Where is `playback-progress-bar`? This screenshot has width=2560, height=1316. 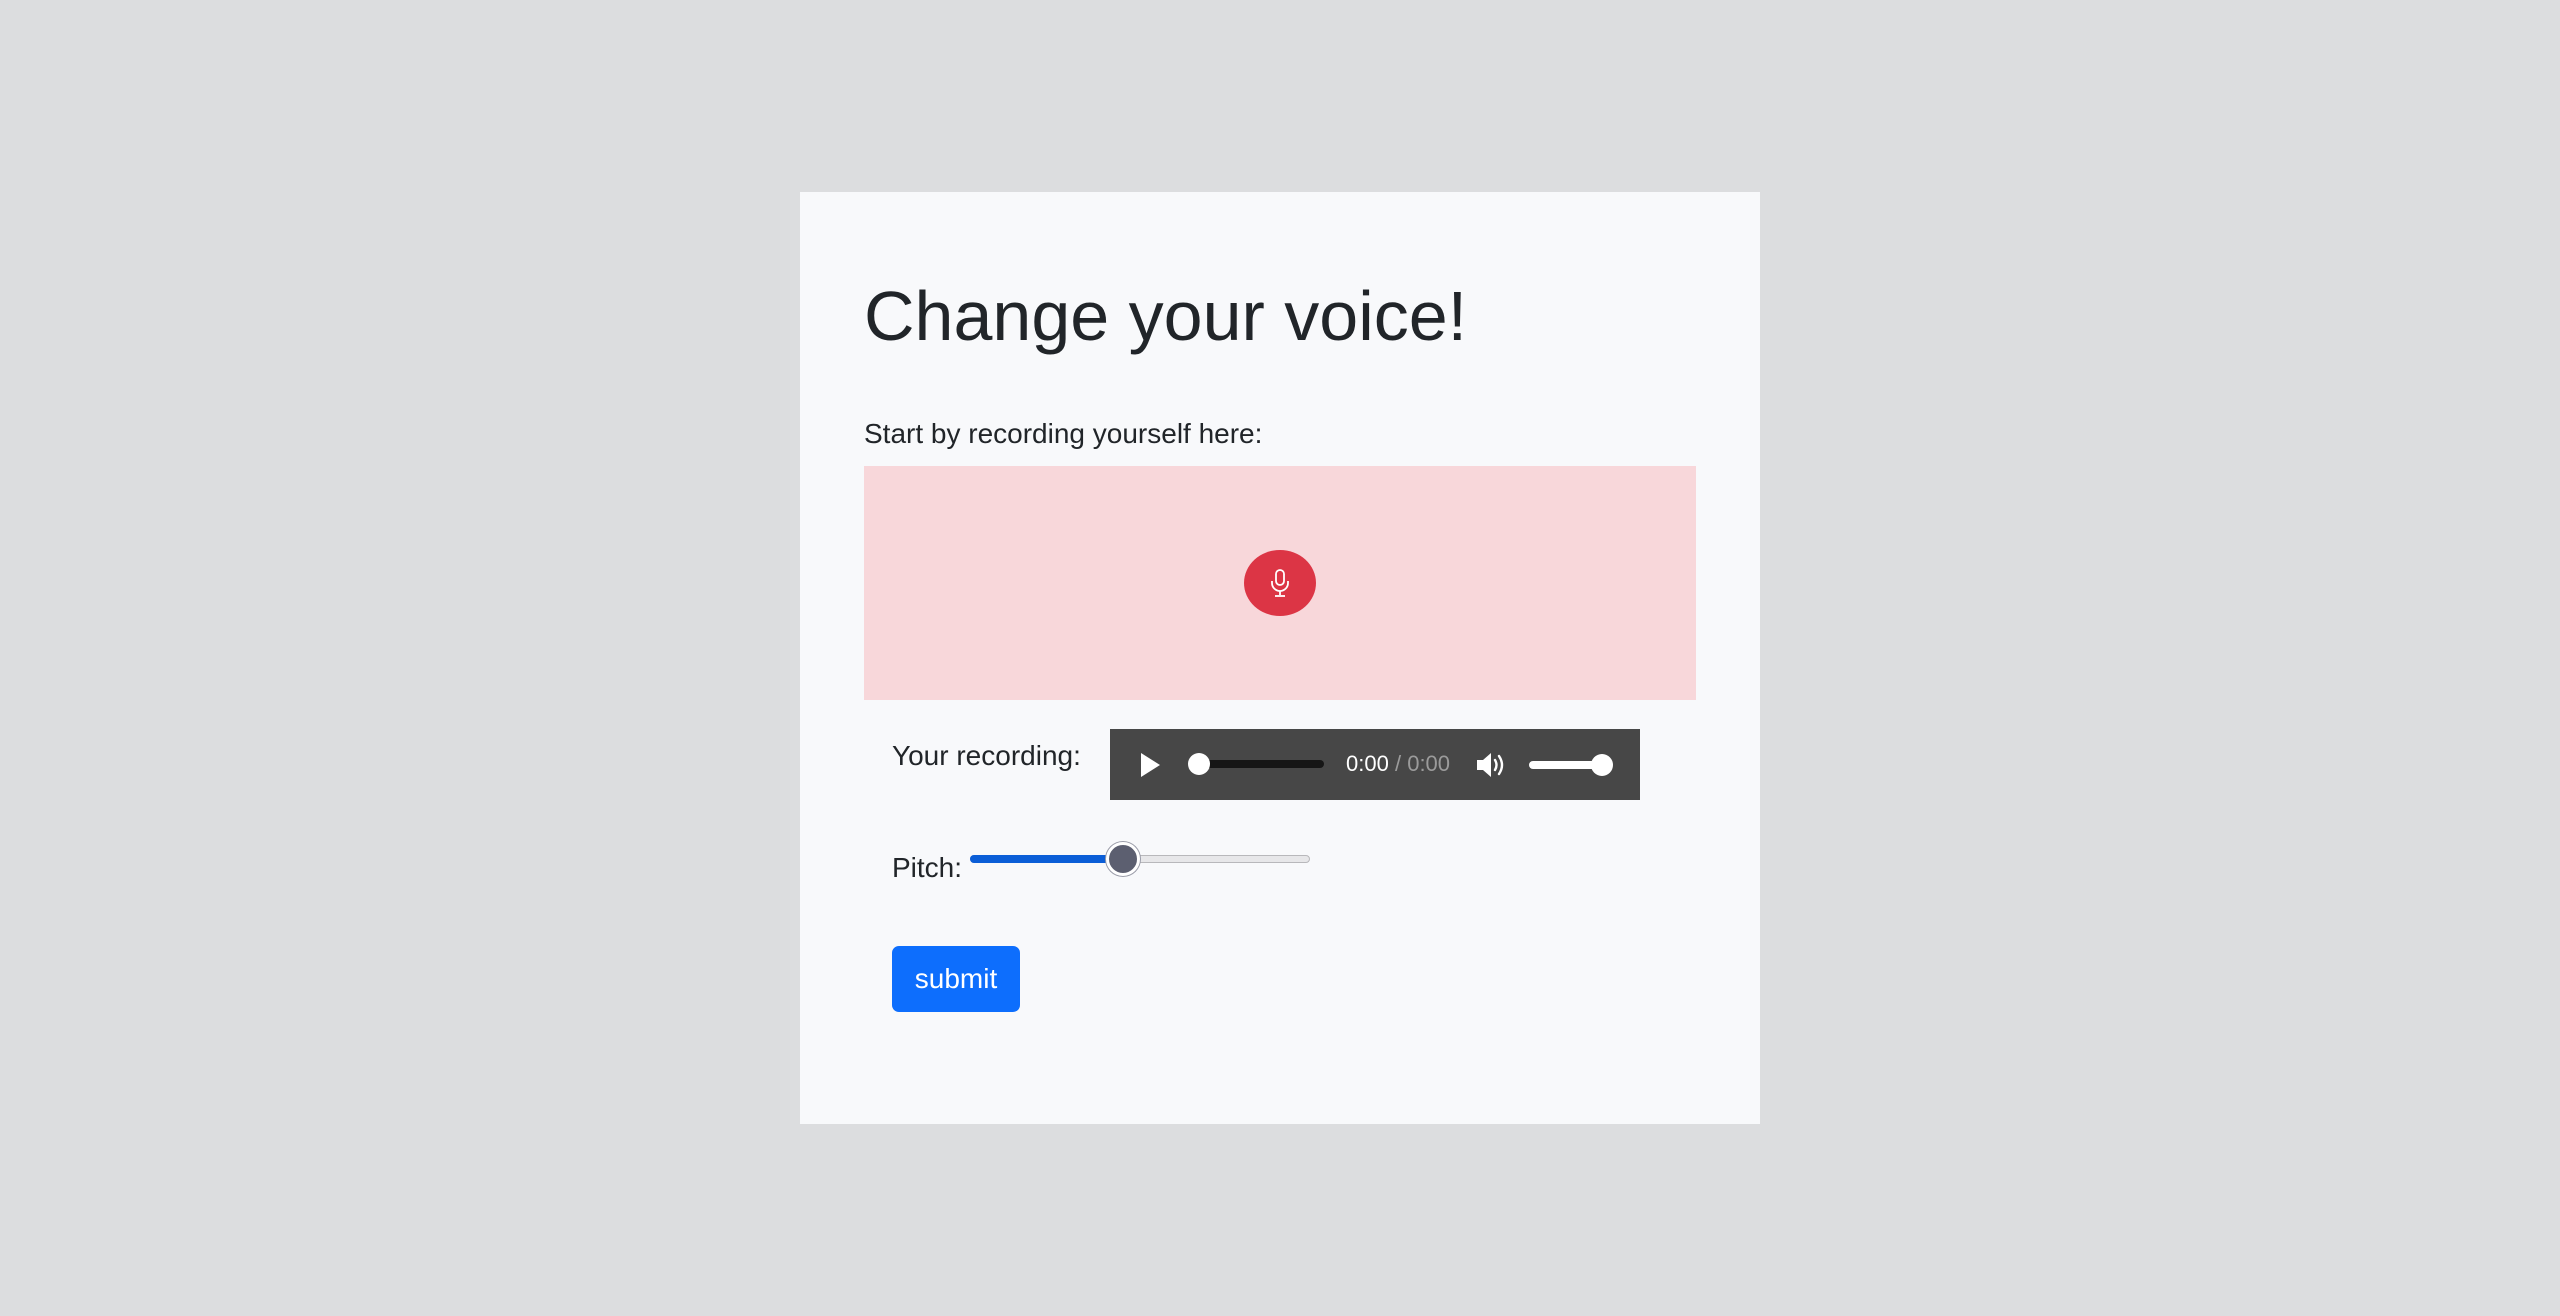 playback-progress-bar is located at coordinates (1256, 764).